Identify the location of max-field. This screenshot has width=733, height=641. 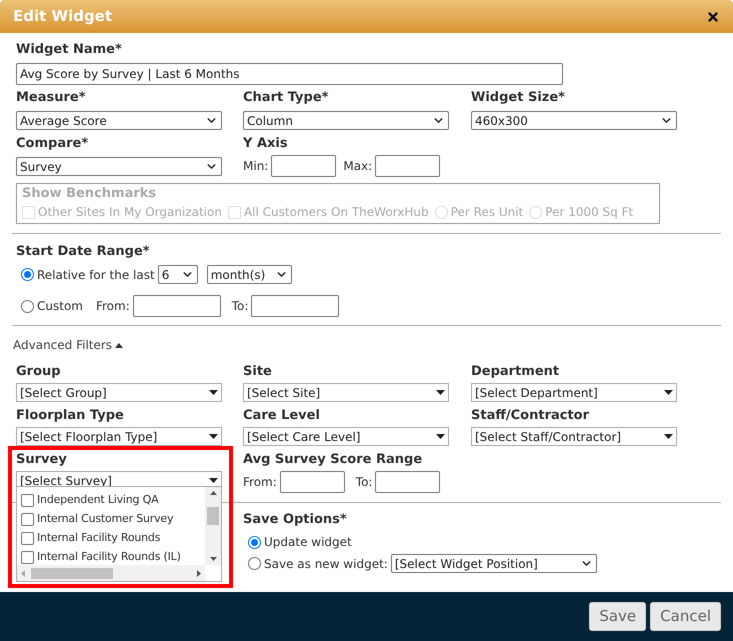
(407, 166).